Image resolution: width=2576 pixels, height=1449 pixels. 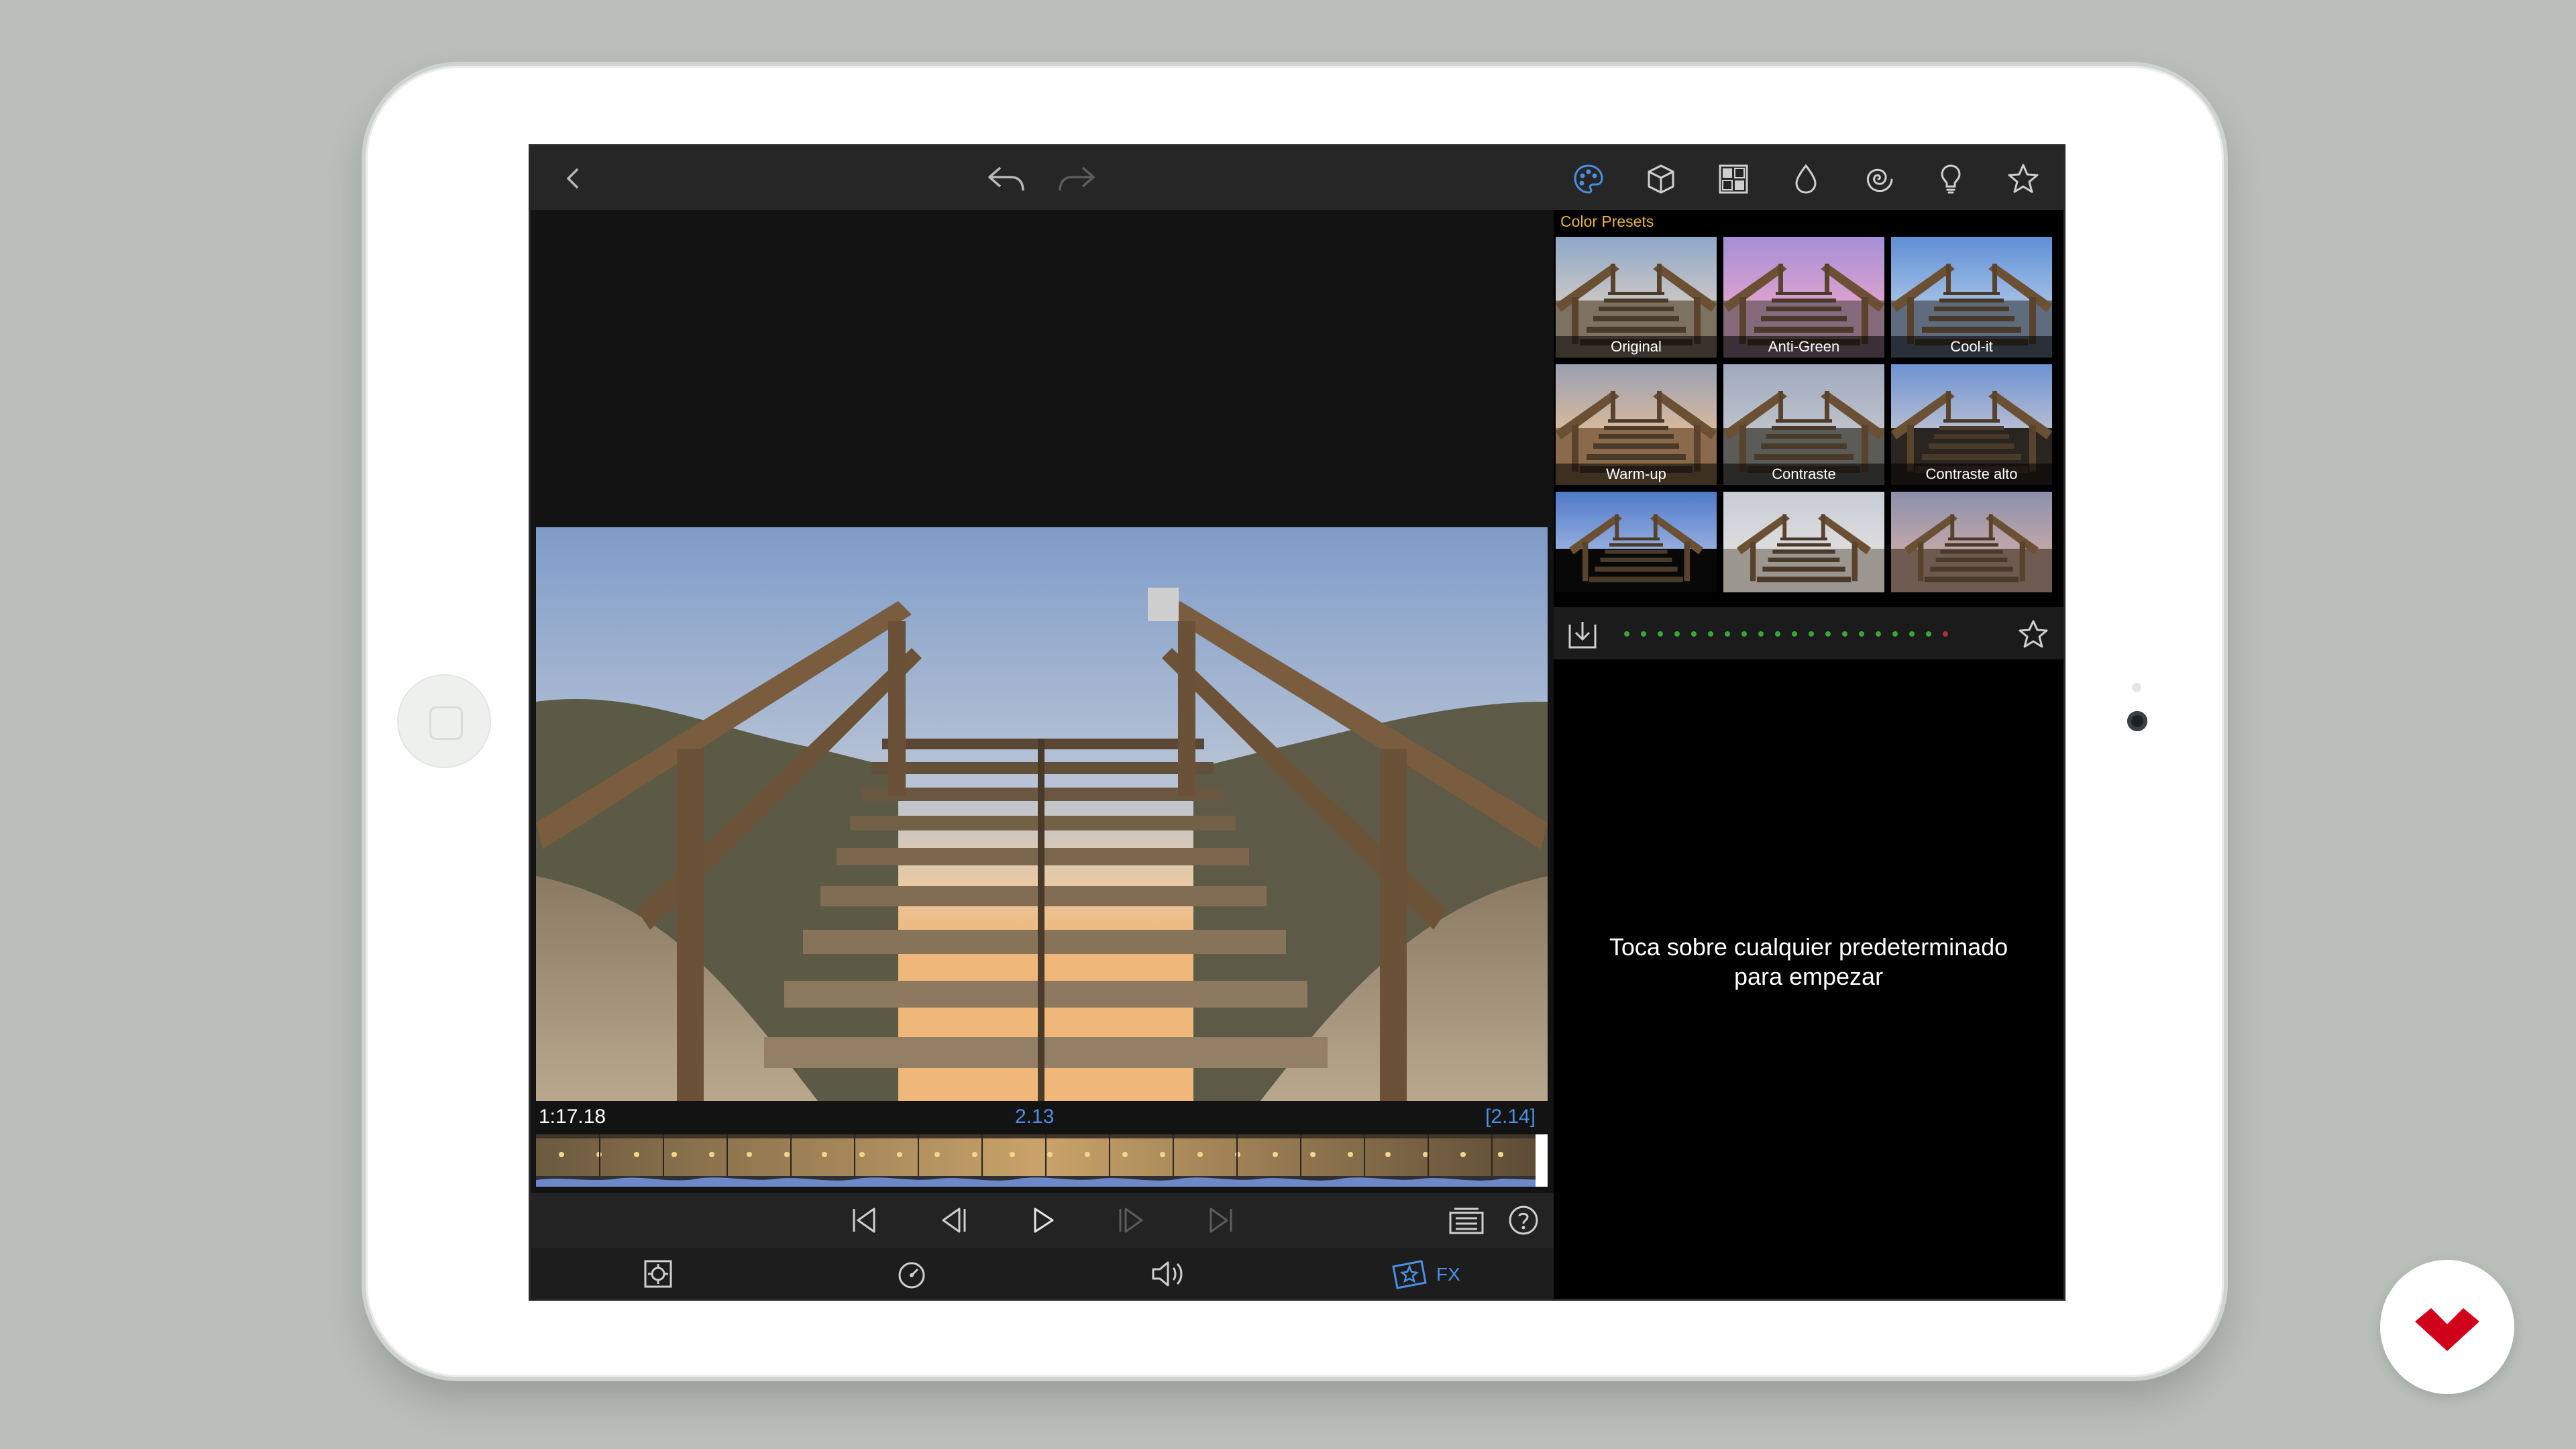 I want to click on 3d-lut-tab, so click(x=1661, y=179).